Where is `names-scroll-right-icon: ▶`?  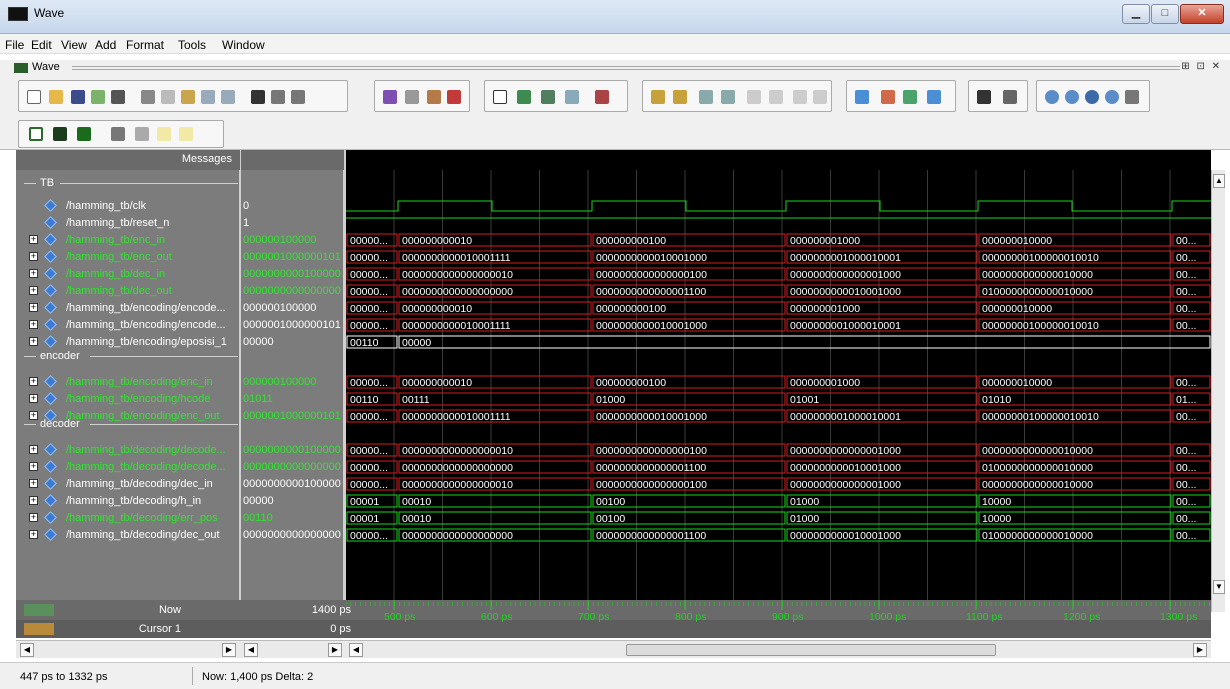 names-scroll-right-icon: ▶ is located at coordinates (229, 650).